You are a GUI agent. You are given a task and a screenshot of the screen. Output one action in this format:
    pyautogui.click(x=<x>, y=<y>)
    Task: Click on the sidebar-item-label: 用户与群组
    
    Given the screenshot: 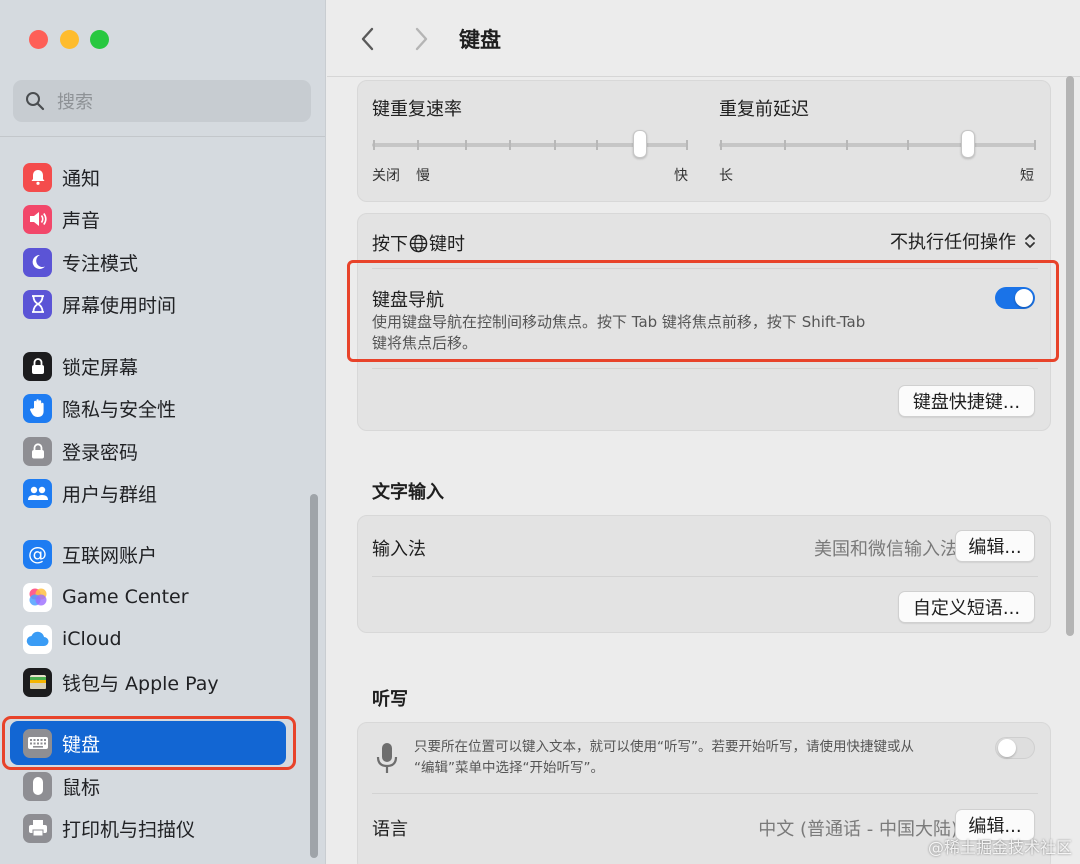 What is the action you would take?
    pyautogui.click(x=110, y=494)
    